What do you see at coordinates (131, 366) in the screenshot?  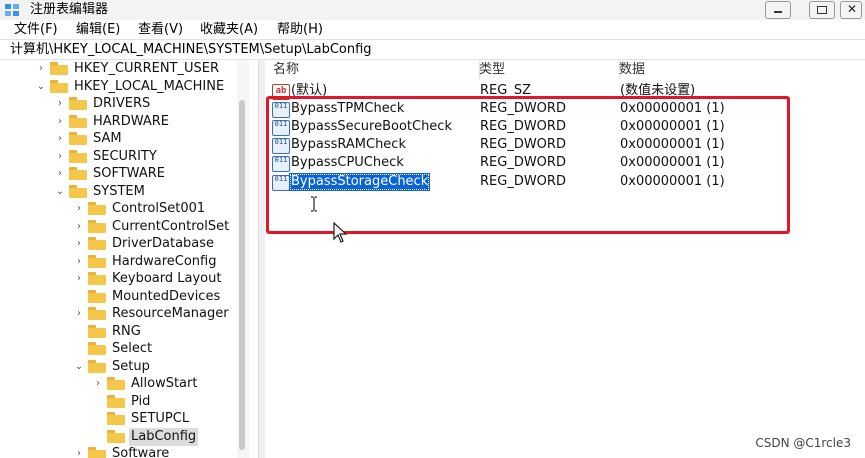 I see `tree-node-label: Setup` at bounding box center [131, 366].